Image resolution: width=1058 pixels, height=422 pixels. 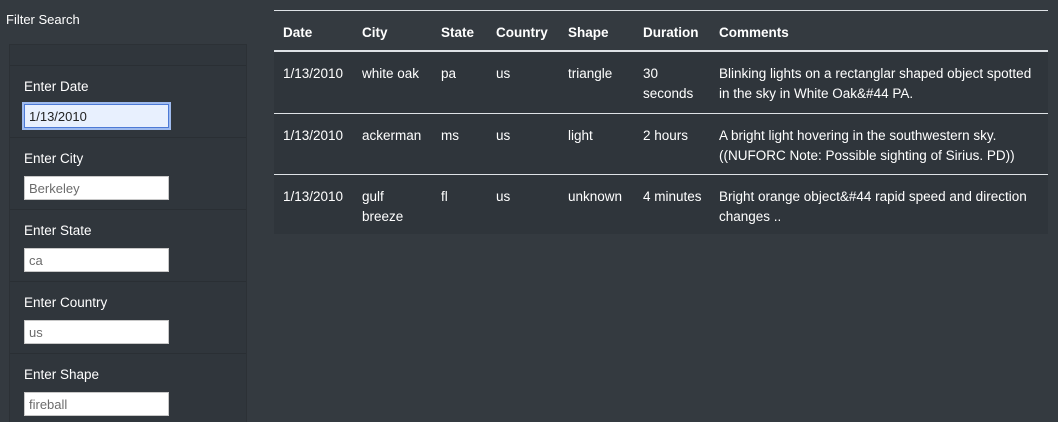 I want to click on city-filter-label: Enter City, so click(x=54, y=158).